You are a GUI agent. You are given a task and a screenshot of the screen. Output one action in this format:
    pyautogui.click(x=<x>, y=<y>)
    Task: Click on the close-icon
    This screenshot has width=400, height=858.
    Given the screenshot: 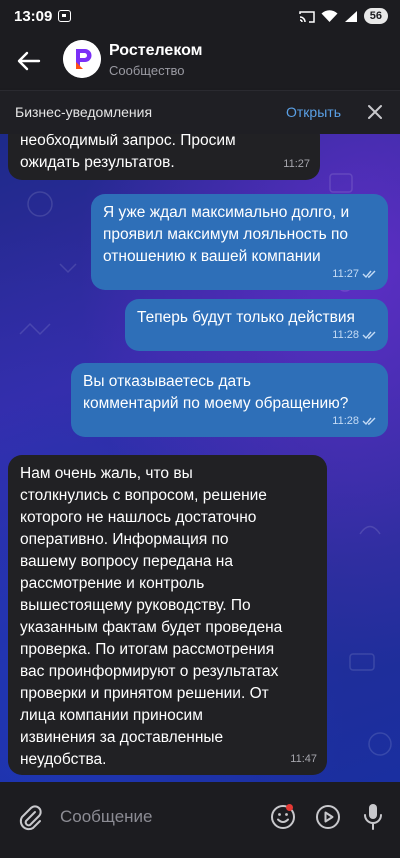 What is the action you would take?
    pyautogui.click(x=375, y=112)
    